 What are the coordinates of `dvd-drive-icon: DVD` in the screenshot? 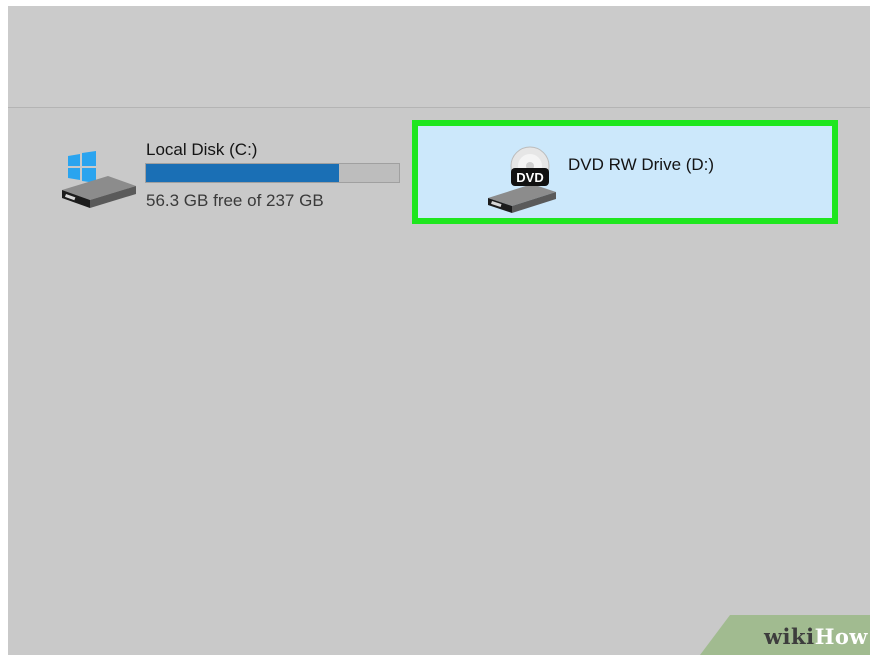 It's located at (522, 179).